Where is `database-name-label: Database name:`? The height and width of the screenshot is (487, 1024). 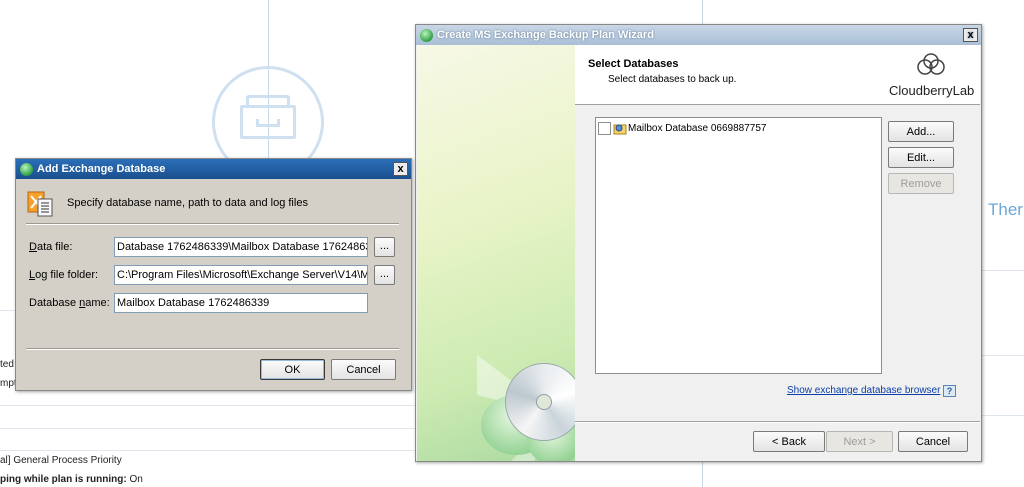 database-name-label: Database name: is located at coordinates (69, 303).